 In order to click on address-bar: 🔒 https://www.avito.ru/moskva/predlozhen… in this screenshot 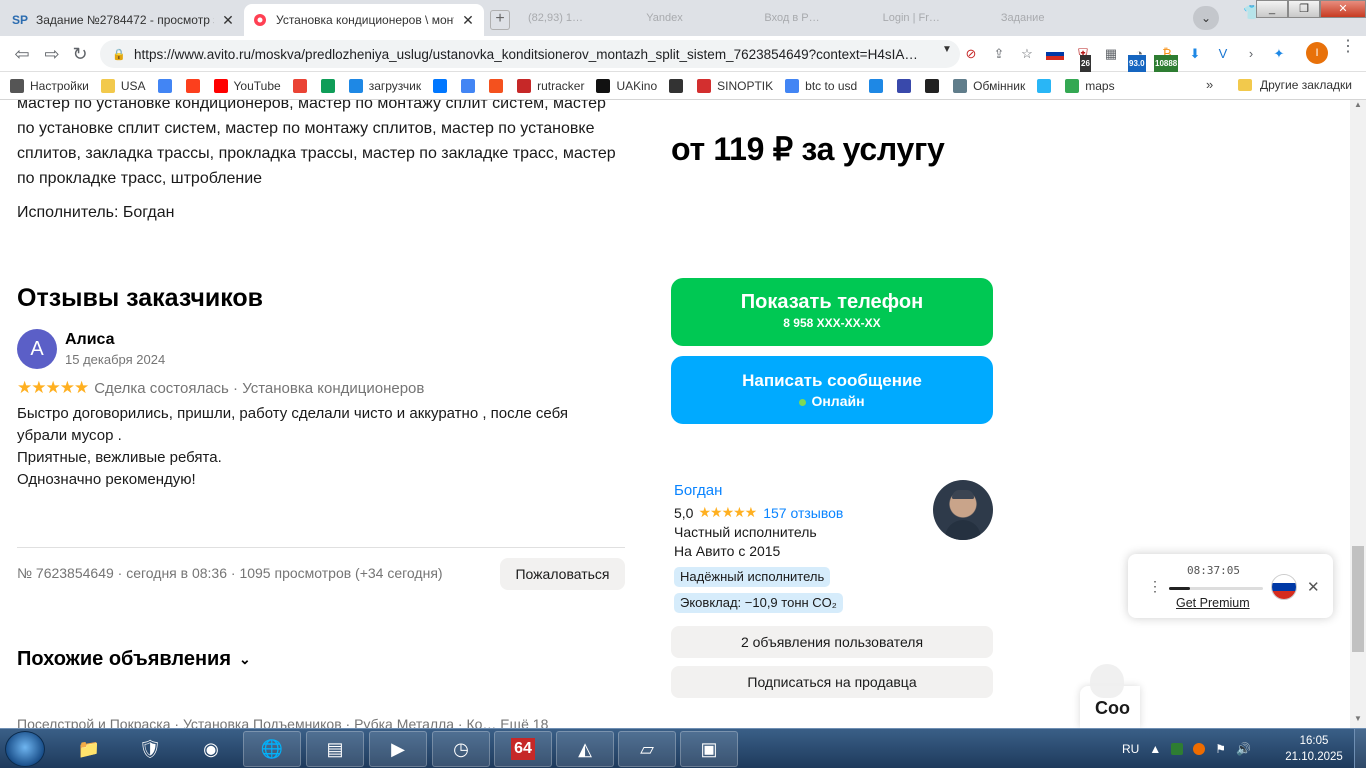, I will do `click(530, 54)`.